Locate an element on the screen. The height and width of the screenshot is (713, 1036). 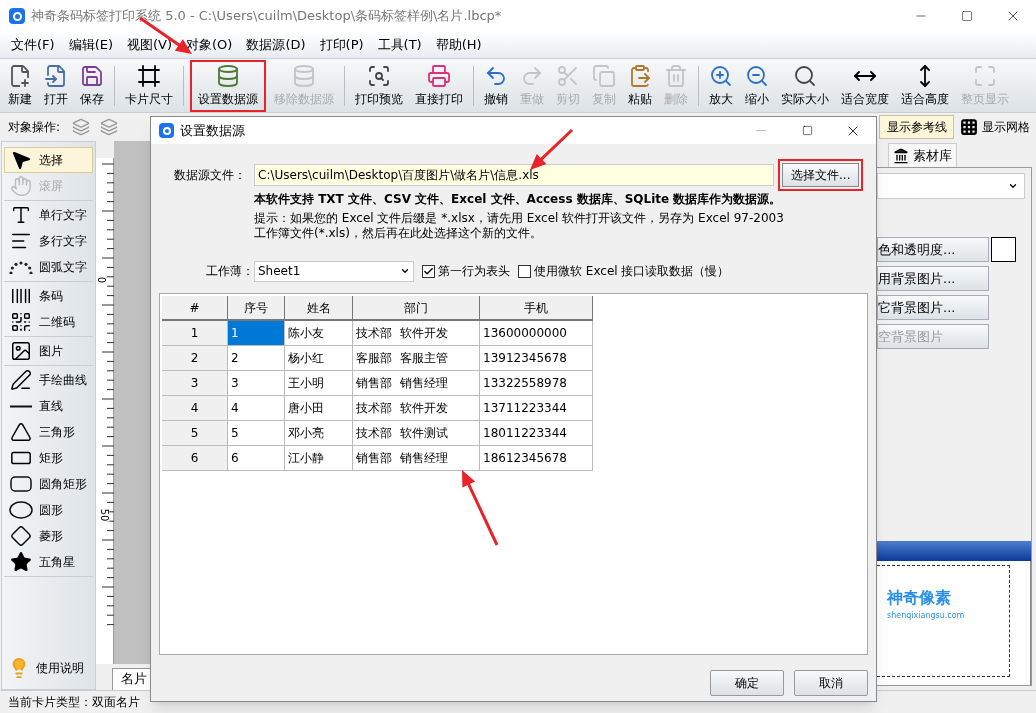
toolbar-button: 放大 is located at coordinates (721, 85).